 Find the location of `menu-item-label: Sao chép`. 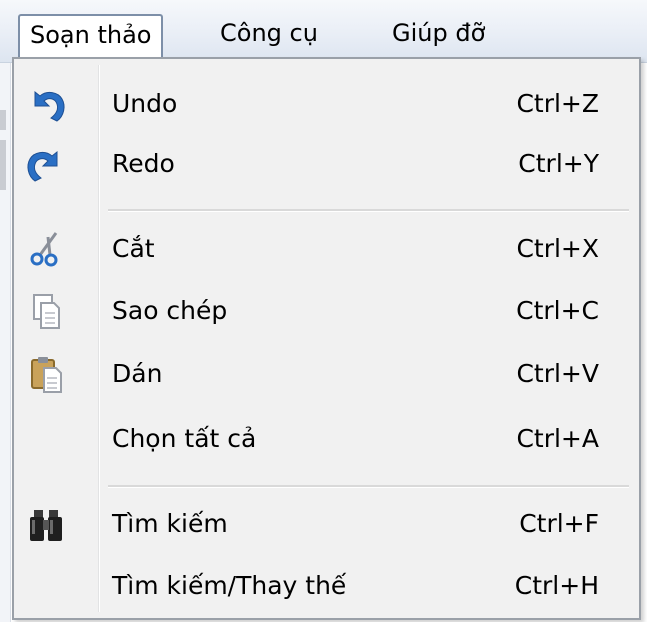

menu-item-label: Sao chép is located at coordinates (170, 310).